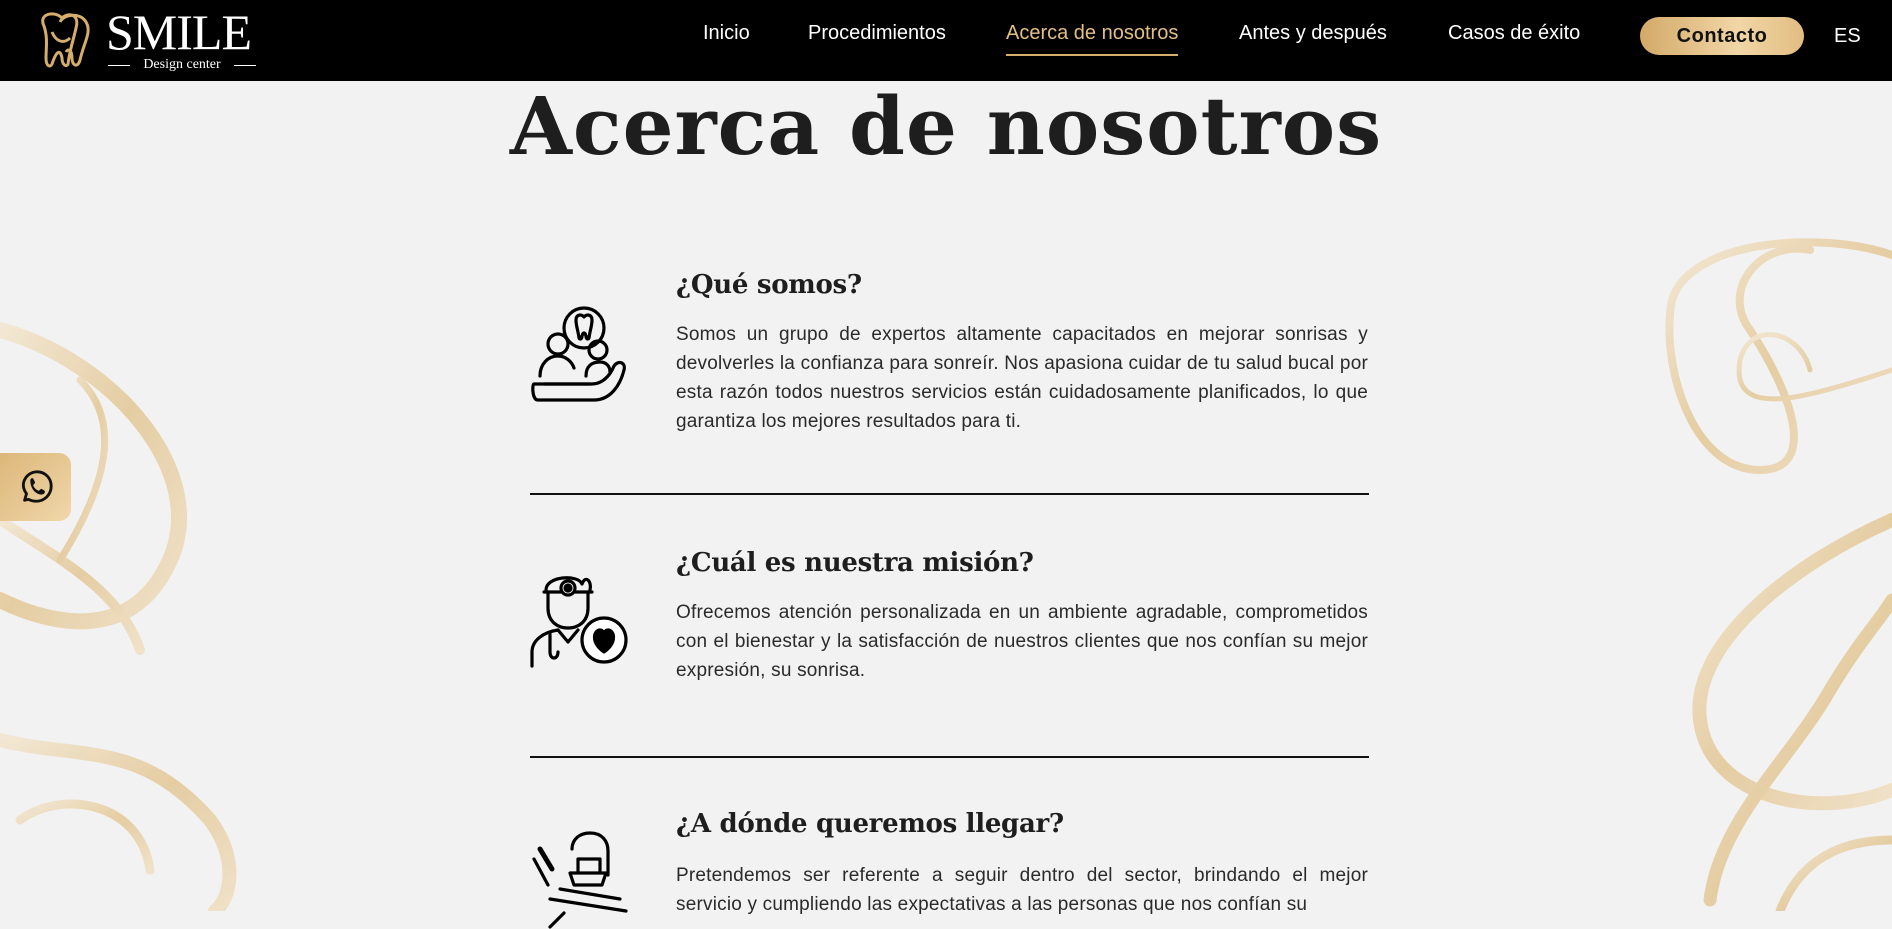 The image size is (1892, 929). Describe the element at coordinates (65, 40) in the screenshot. I see `tooth-logo-icon` at that location.